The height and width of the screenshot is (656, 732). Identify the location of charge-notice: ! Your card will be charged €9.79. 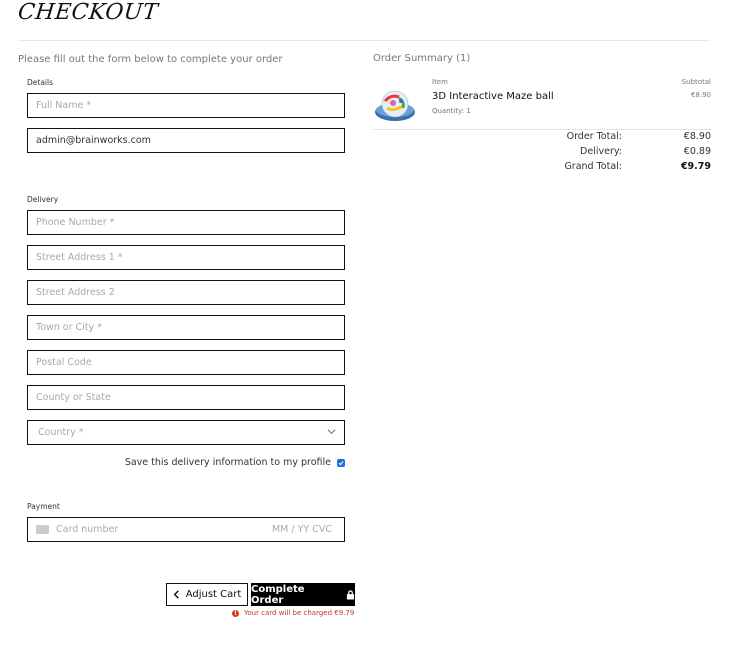
(293, 613).